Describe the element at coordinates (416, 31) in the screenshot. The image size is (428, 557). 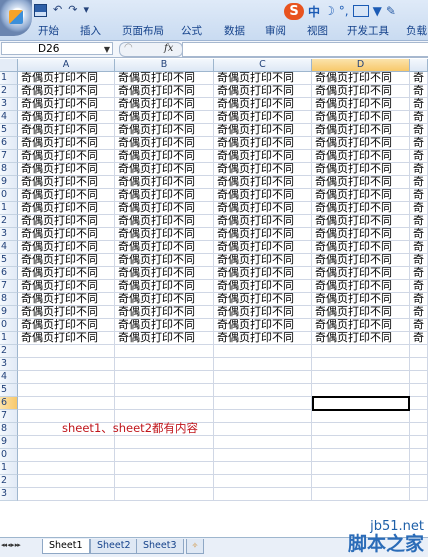
I see `ribbon-tab: 负载` at that location.